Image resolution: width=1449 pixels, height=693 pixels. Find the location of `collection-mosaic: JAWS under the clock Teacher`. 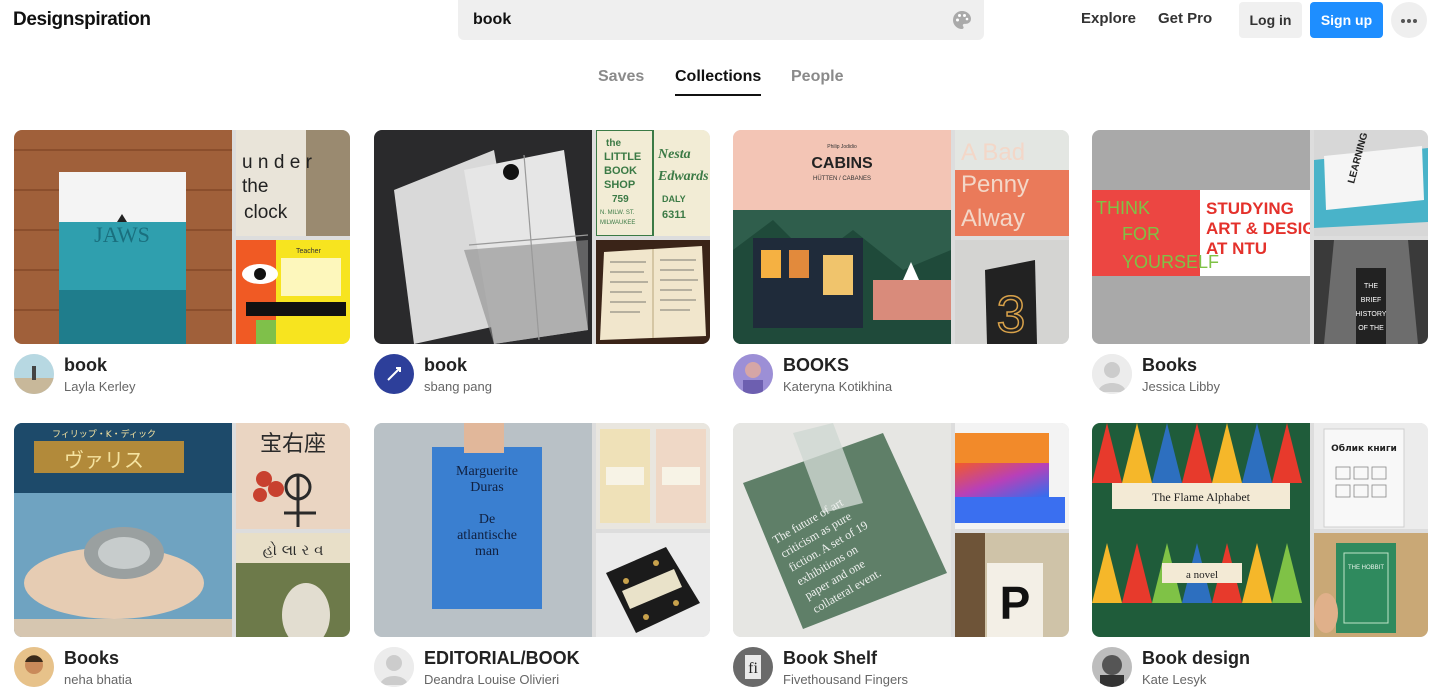

collection-mosaic: JAWS under the clock Teacher is located at coordinates (182, 237).